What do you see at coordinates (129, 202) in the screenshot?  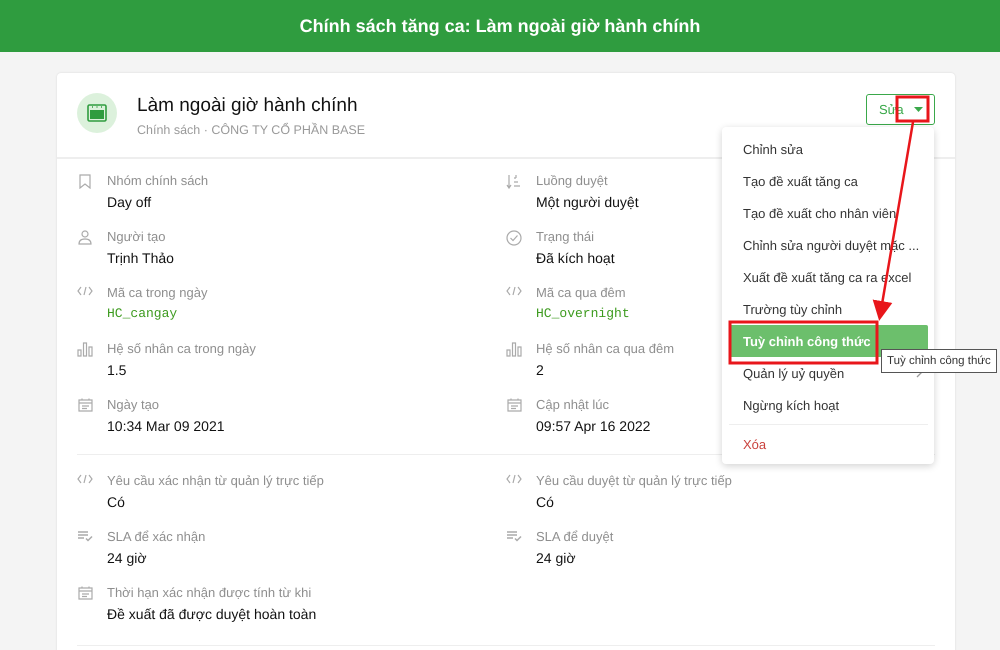 I see `field-value: Day off` at bounding box center [129, 202].